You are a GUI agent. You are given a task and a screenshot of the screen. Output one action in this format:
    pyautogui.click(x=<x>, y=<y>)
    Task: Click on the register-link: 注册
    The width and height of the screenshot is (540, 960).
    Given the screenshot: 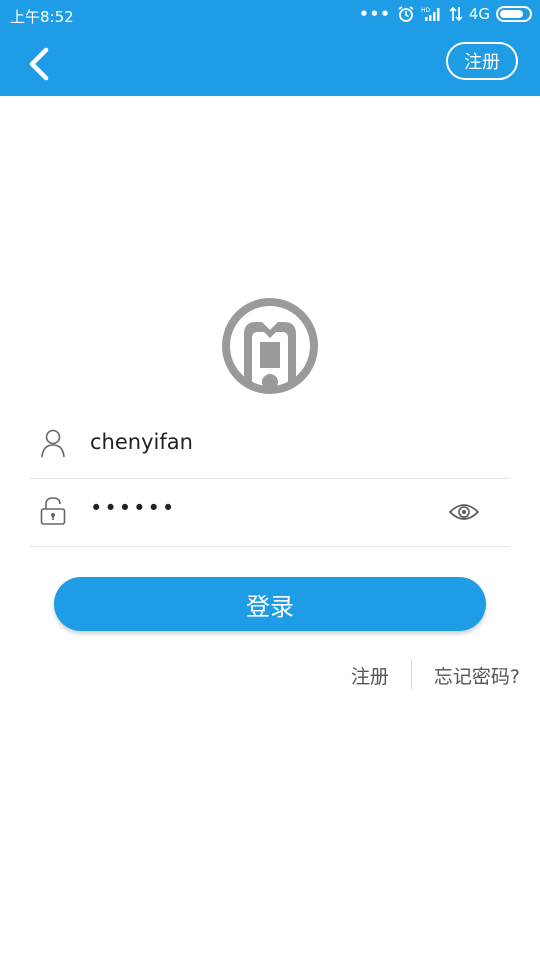 What is the action you would take?
    pyautogui.click(x=370, y=675)
    